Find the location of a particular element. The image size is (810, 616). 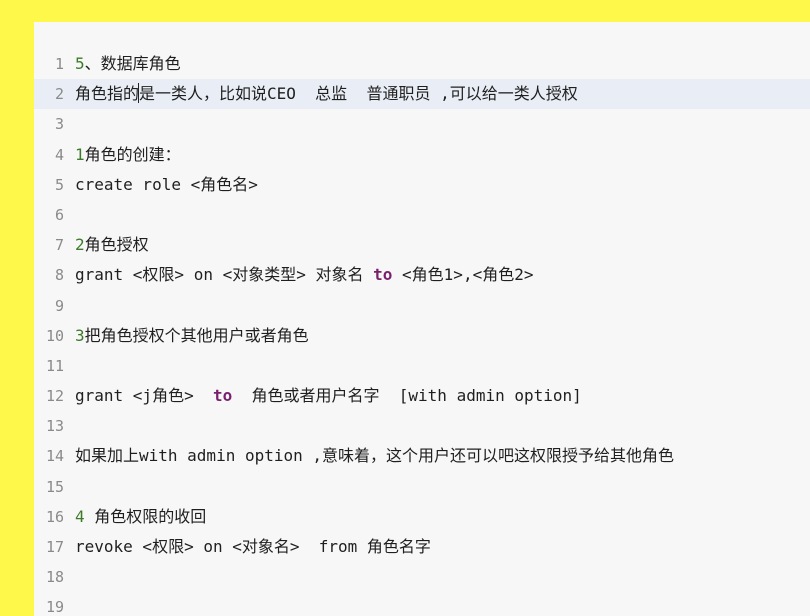

line-number: 7 is located at coordinates (59, 245).